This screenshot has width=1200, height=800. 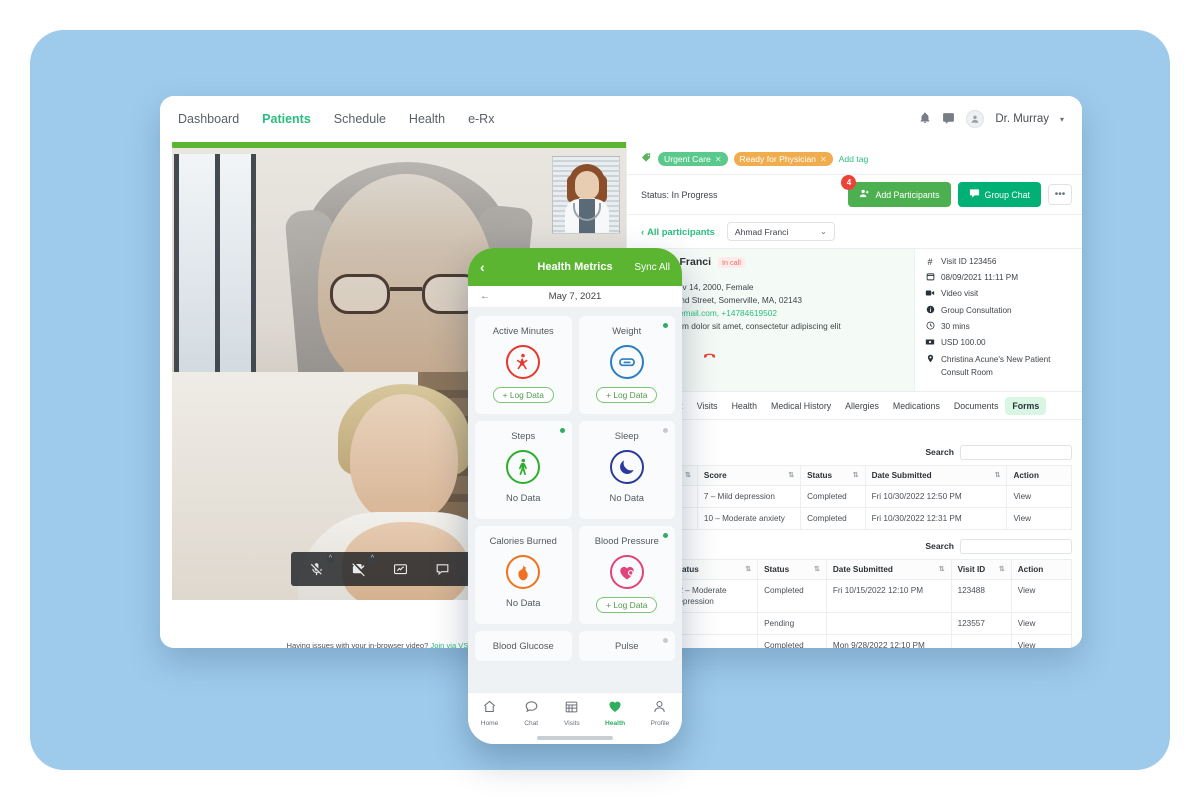 I want to click on tab-allergies: Allergies, so click(x=862, y=406).